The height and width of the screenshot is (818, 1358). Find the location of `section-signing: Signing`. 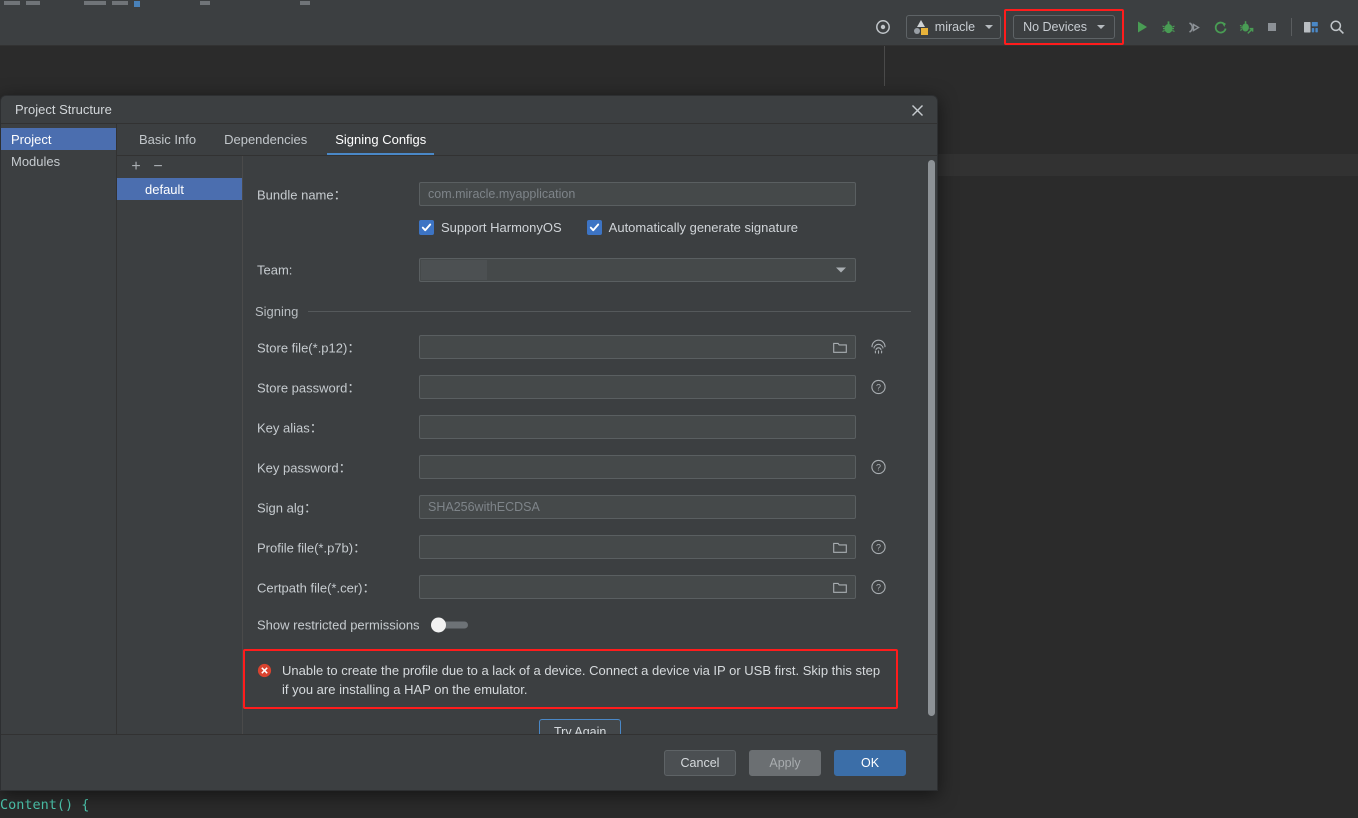

section-signing: Signing is located at coordinates (590, 311).